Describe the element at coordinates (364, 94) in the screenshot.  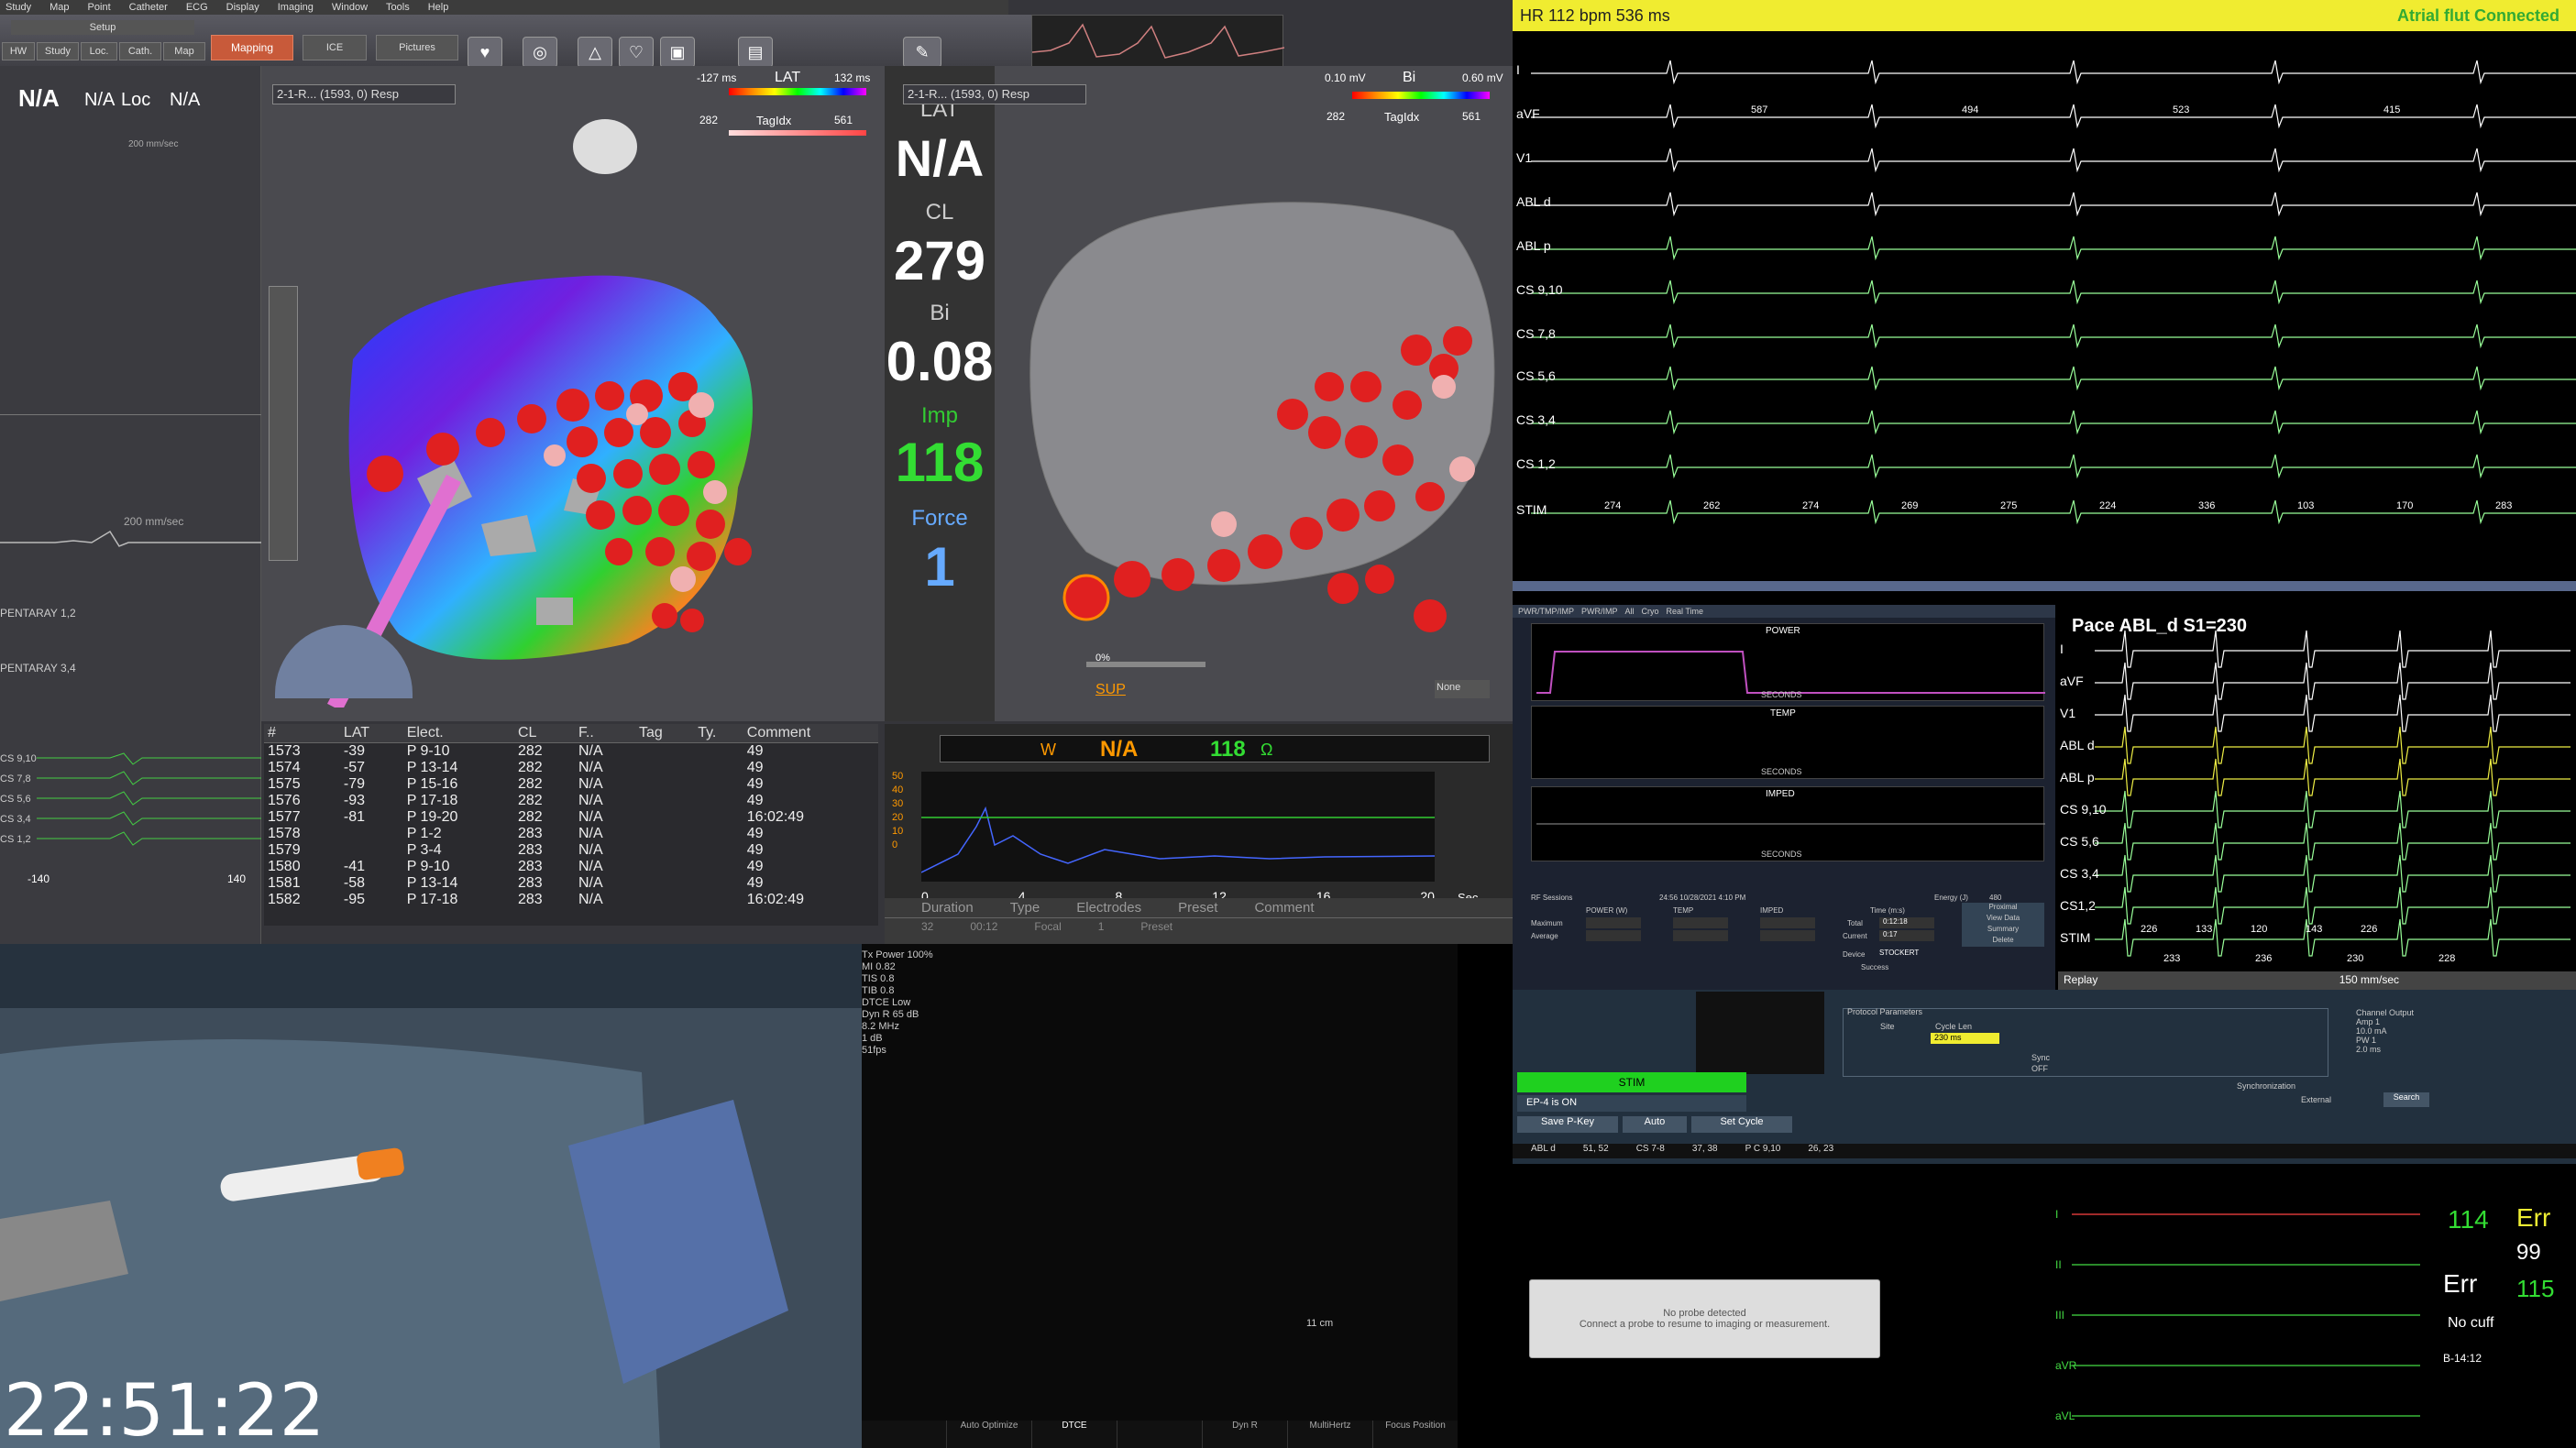
I see `map-selector: 2-1-R... (1593, 0) Resp` at that location.